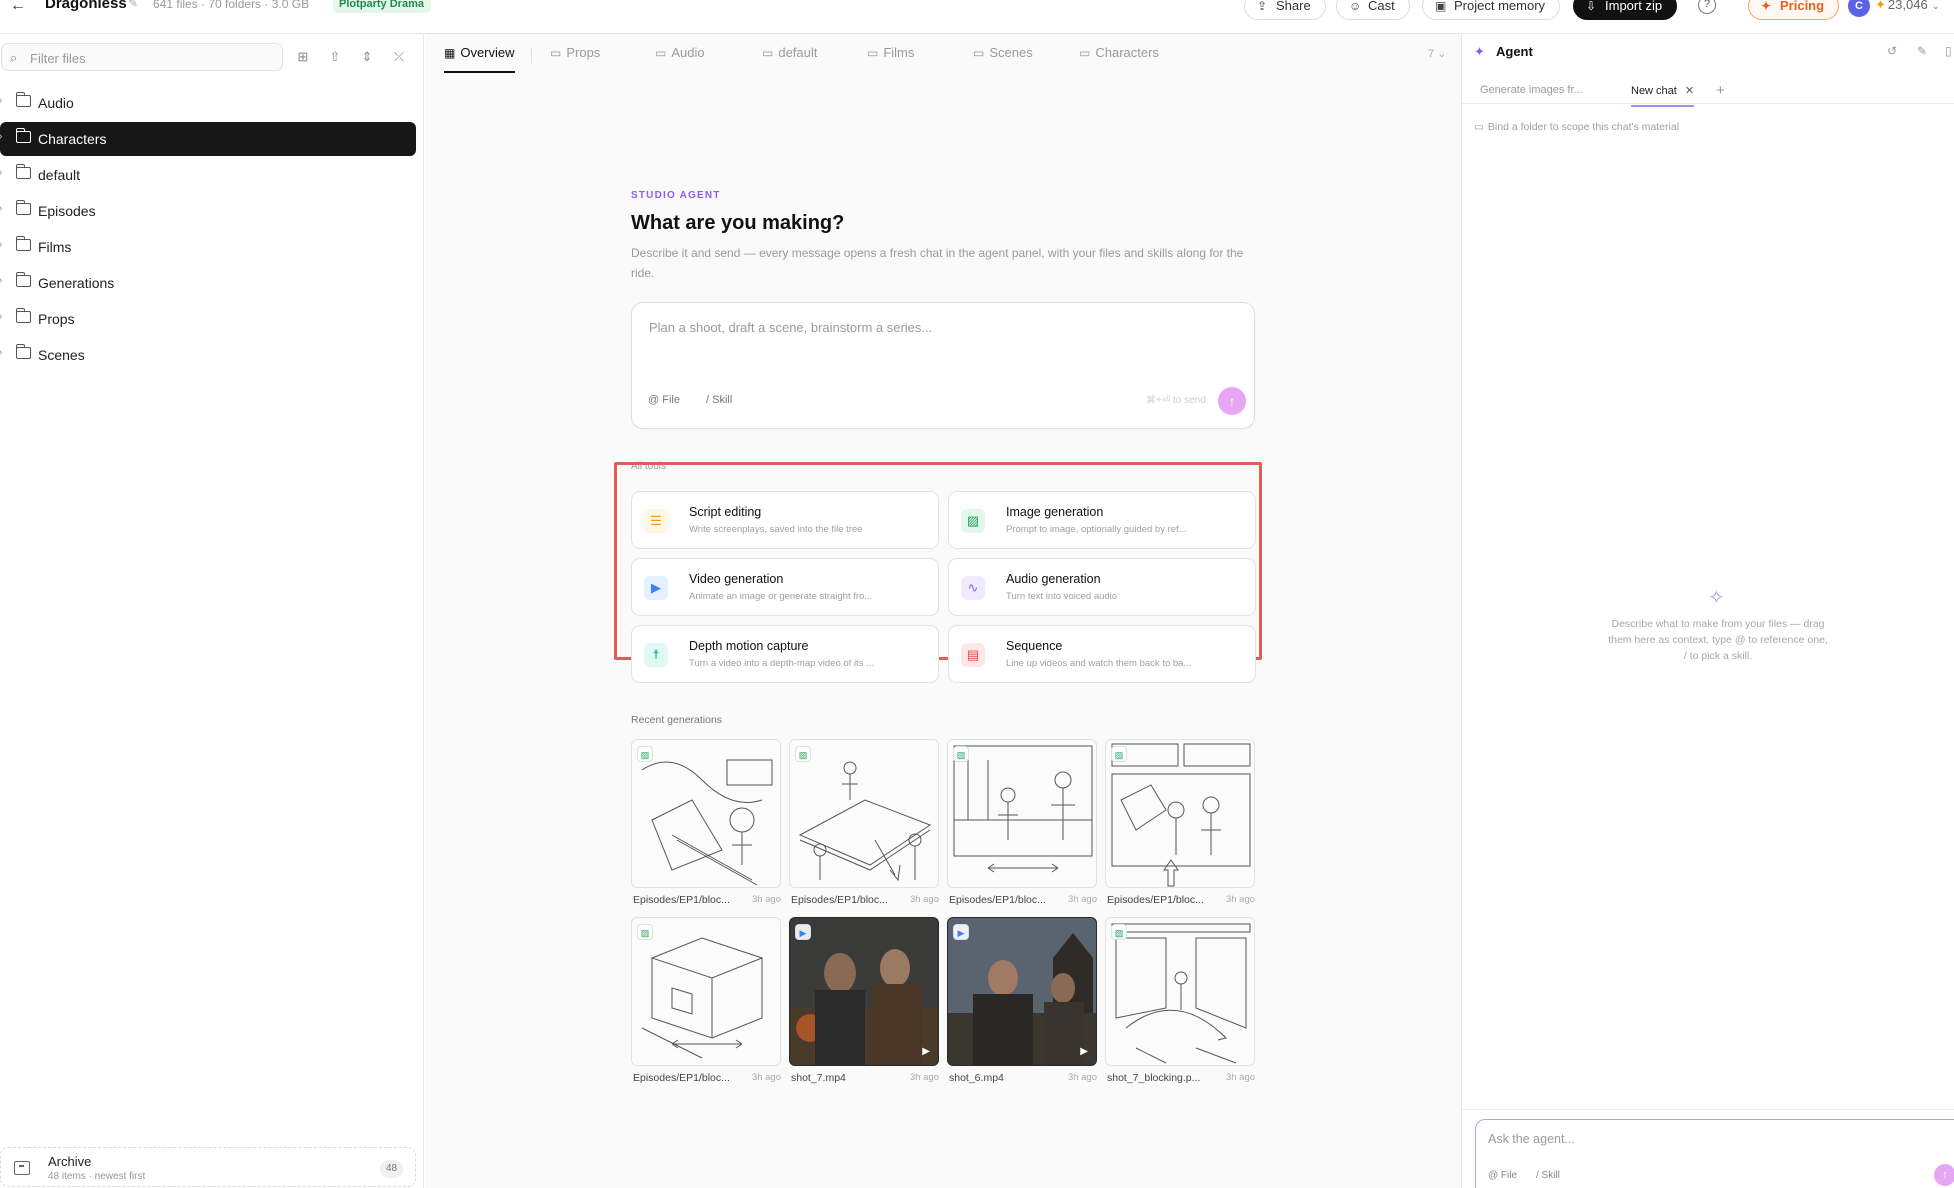  Describe the element at coordinates (1944, 1175) in the screenshot. I see `agent-send-button: ↑` at that location.